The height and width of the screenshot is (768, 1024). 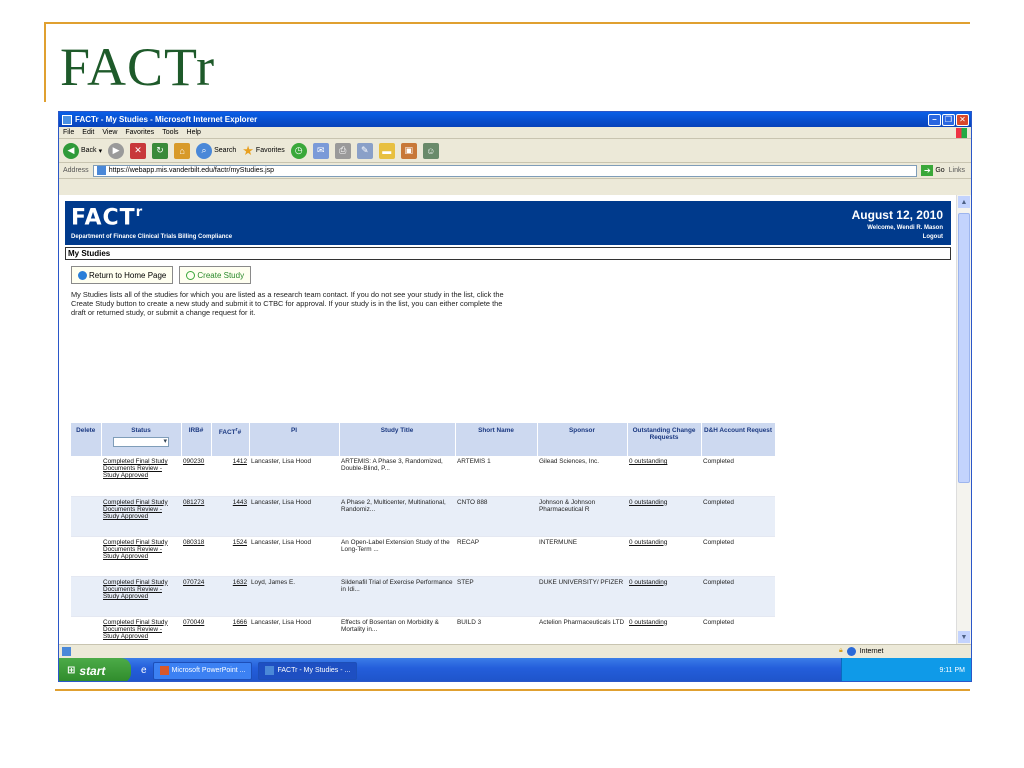 I want to click on links-button: Links, so click(x=957, y=170).